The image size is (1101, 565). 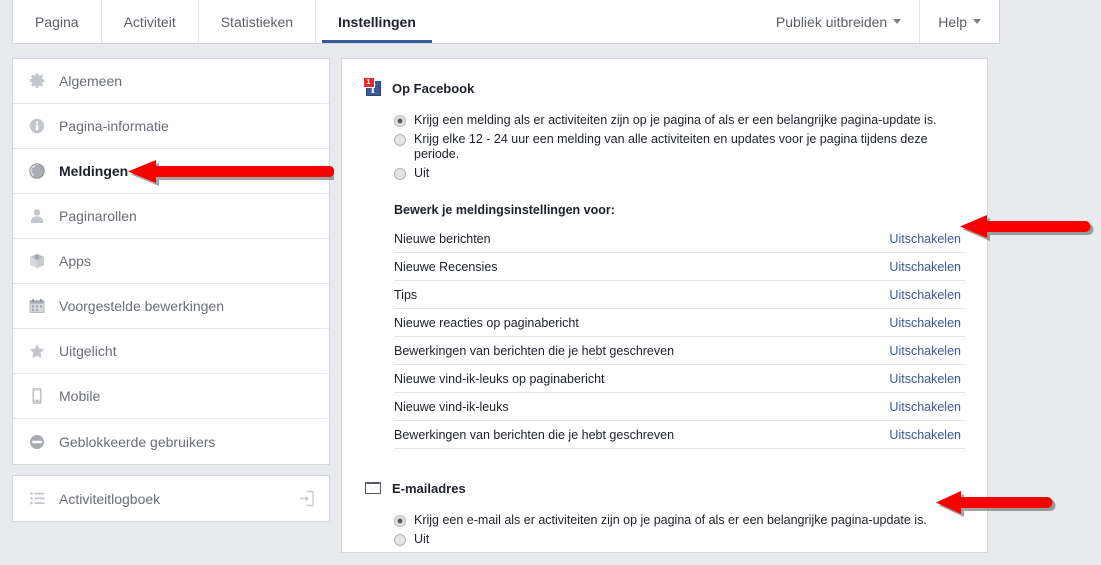 I want to click on sidebar-activity-log-card: Activiteitlogboek, so click(x=171, y=498).